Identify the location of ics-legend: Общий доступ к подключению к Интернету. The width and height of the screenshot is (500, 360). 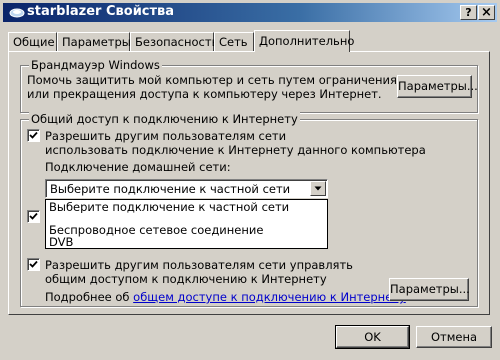
(164, 119).